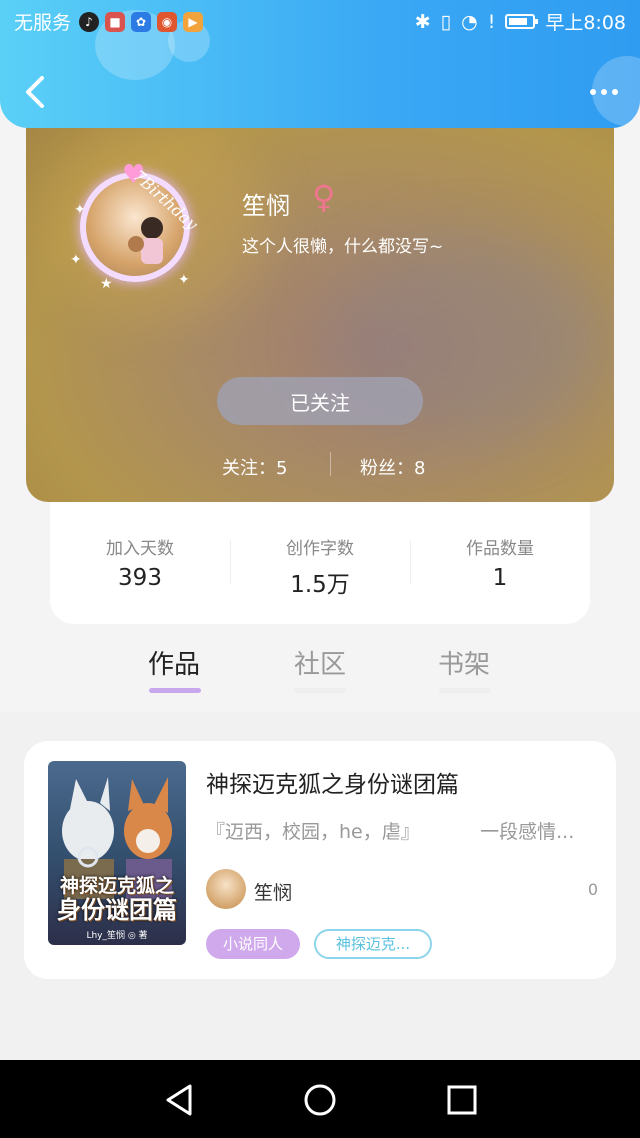 This screenshot has width=640, height=1138. I want to click on author-name: 笙悯, so click(273, 891).